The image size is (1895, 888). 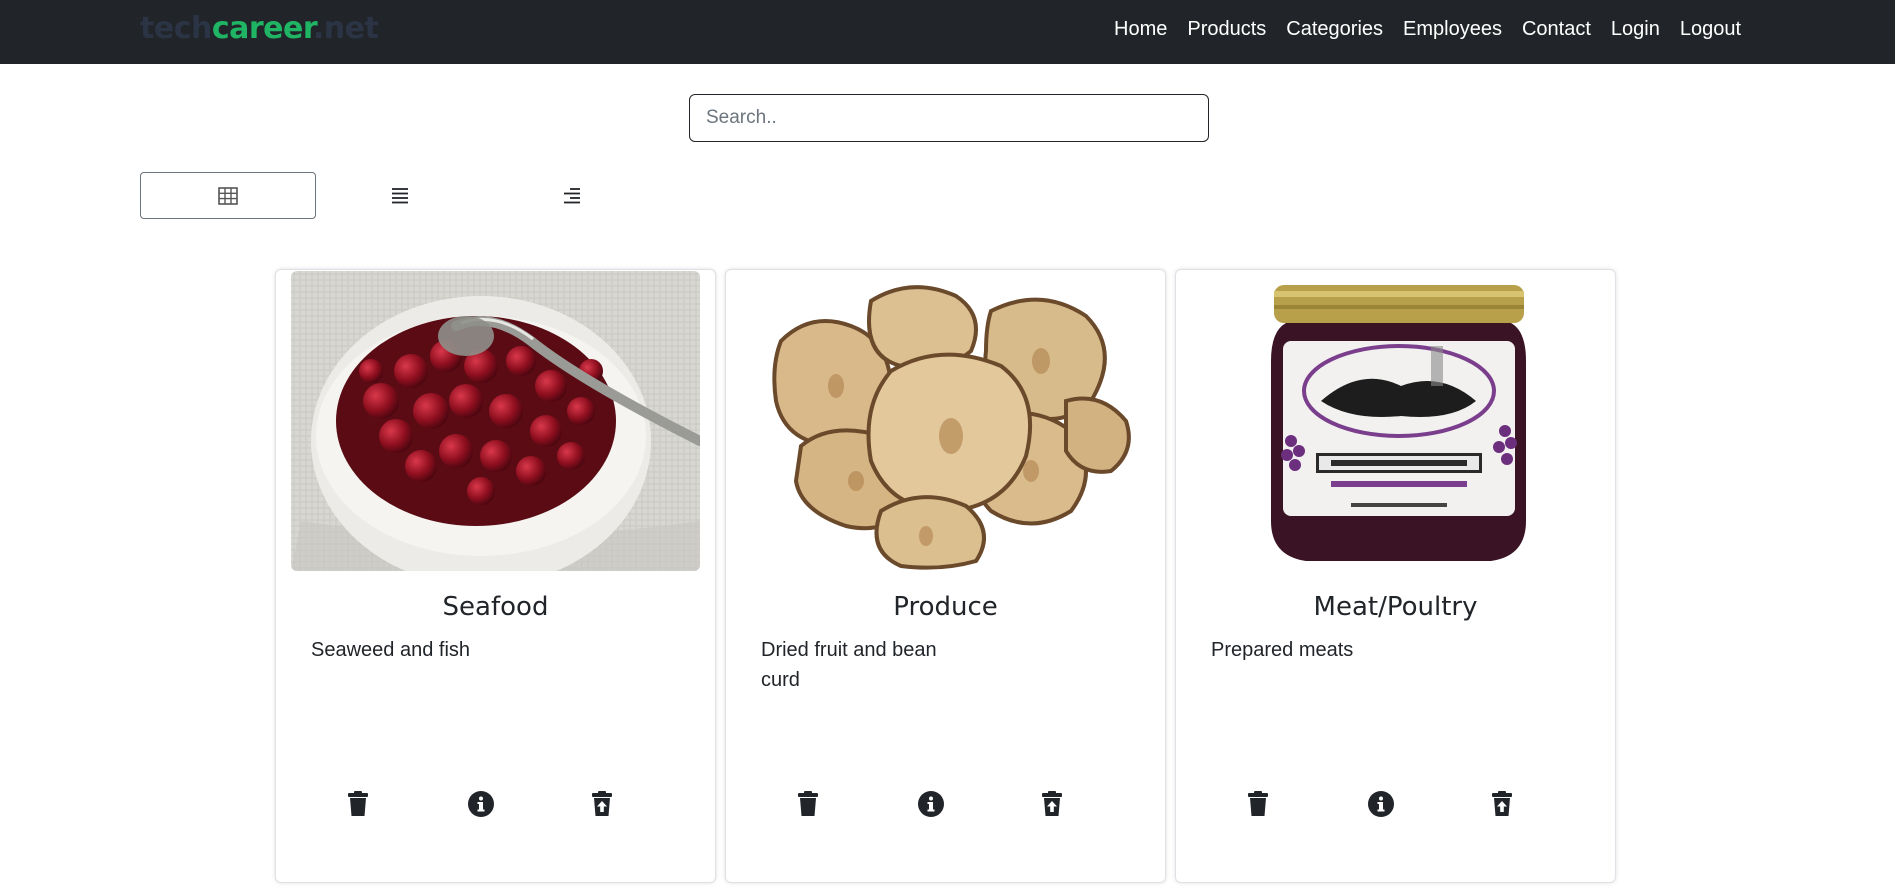 What do you see at coordinates (1226, 29) in the screenshot?
I see `nav-products: Products` at bounding box center [1226, 29].